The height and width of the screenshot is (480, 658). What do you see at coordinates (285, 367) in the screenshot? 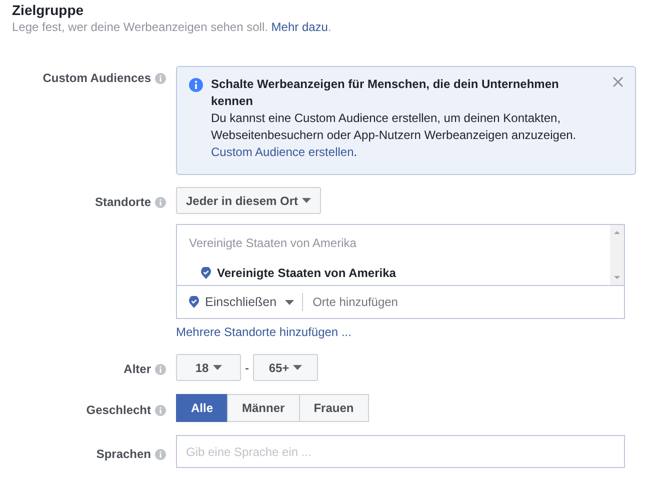
I see `age-to-dropdown: 65+` at bounding box center [285, 367].